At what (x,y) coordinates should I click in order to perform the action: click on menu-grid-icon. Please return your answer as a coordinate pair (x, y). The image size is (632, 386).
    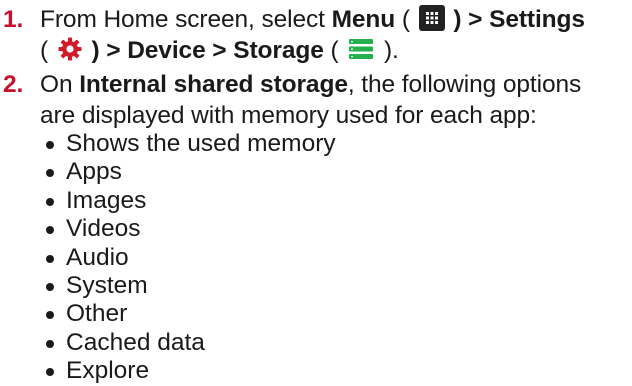
    Looking at the image, I should click on (431, 18).